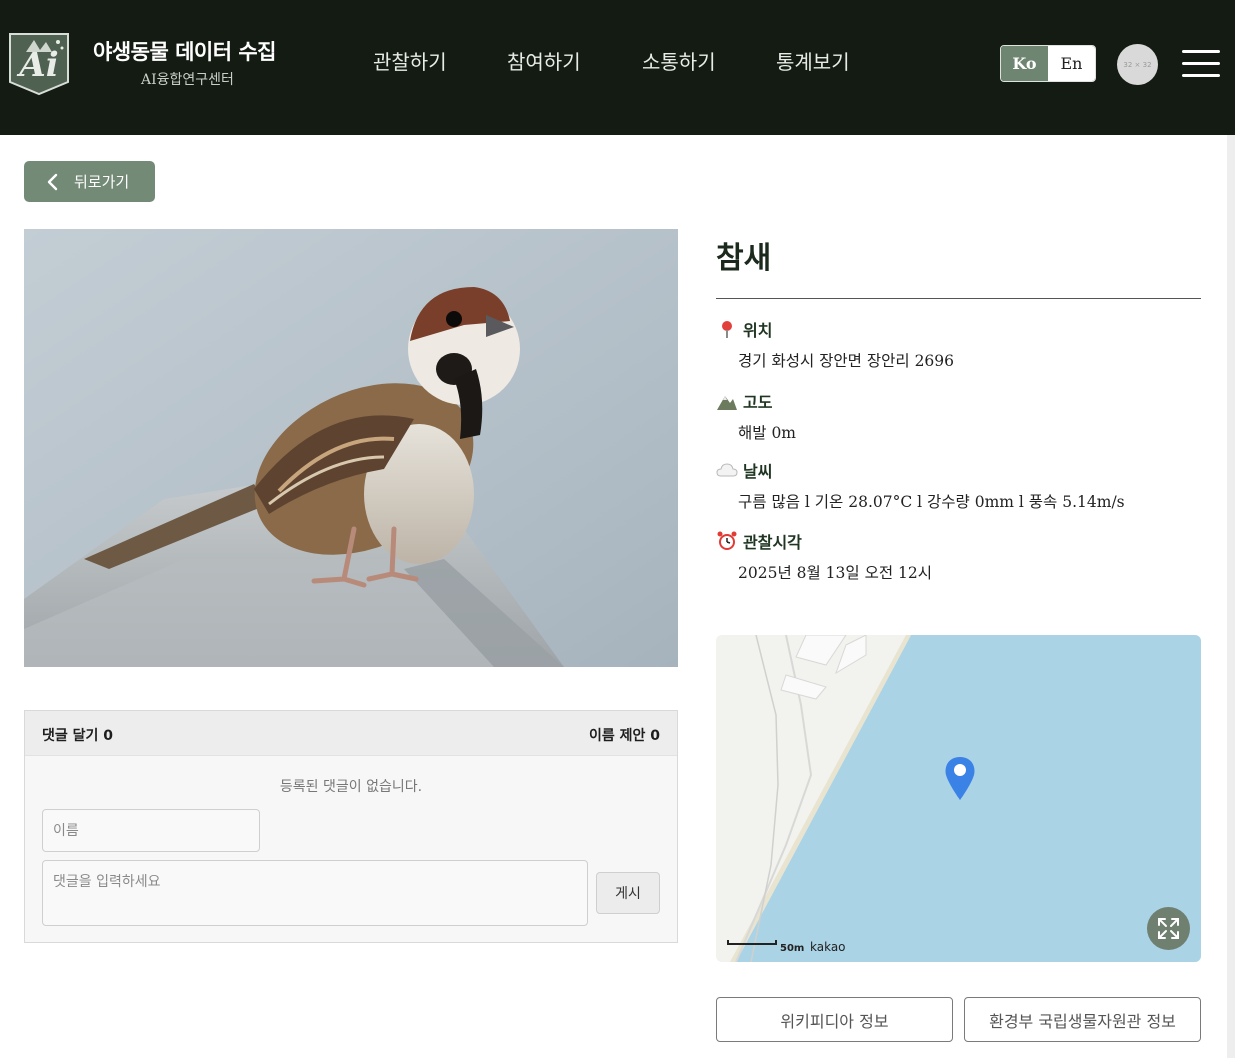 The image size is (1235, 1058). What do you see at coordinates (187, 80) in the screenshot?
I see `site-subtitle: AI융합연구센터` at bounding box center [187, 80].